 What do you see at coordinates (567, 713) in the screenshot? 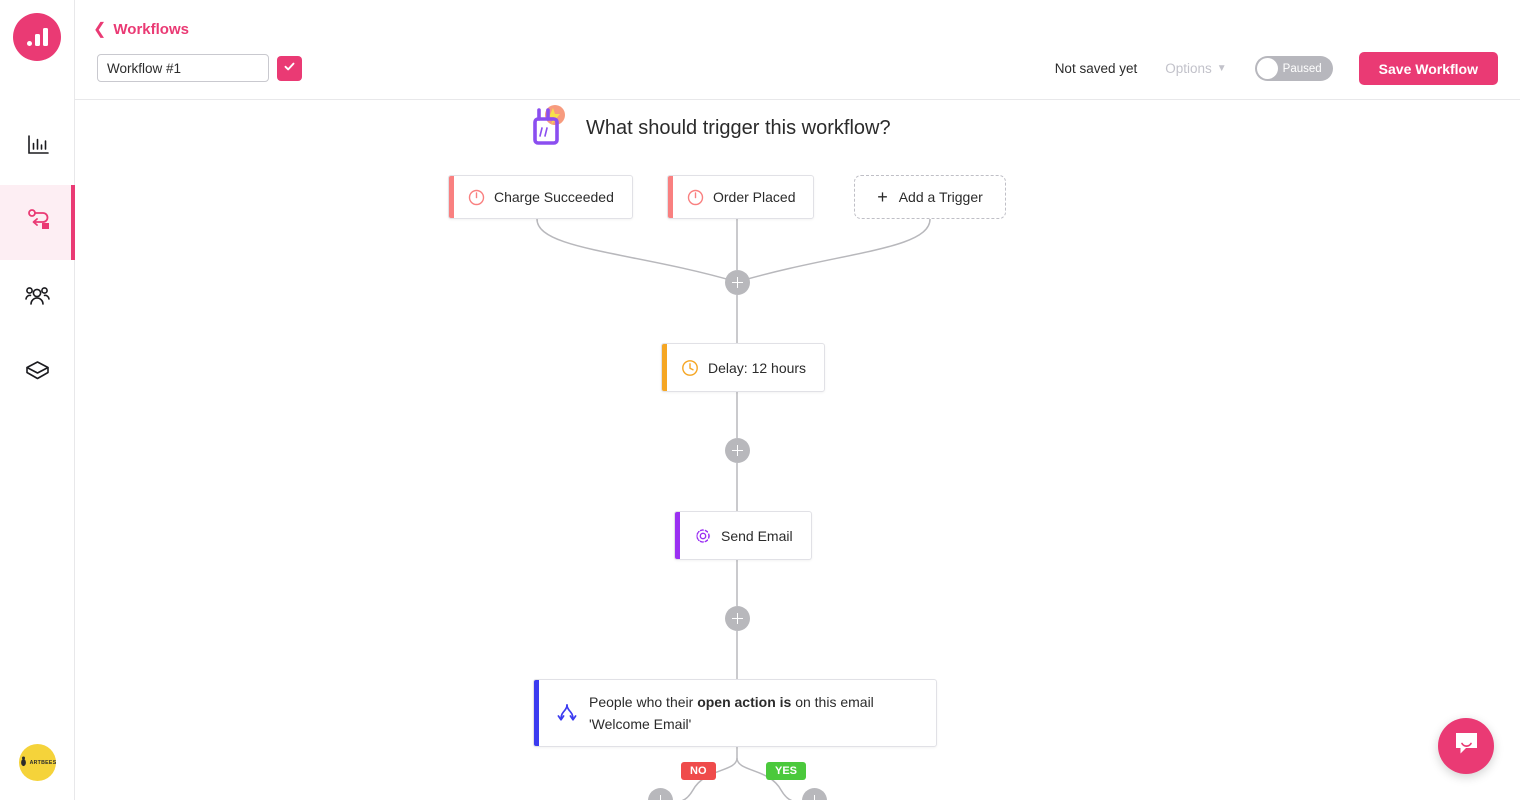
I see `branch-split-icon` at bounding box center [567, 713].